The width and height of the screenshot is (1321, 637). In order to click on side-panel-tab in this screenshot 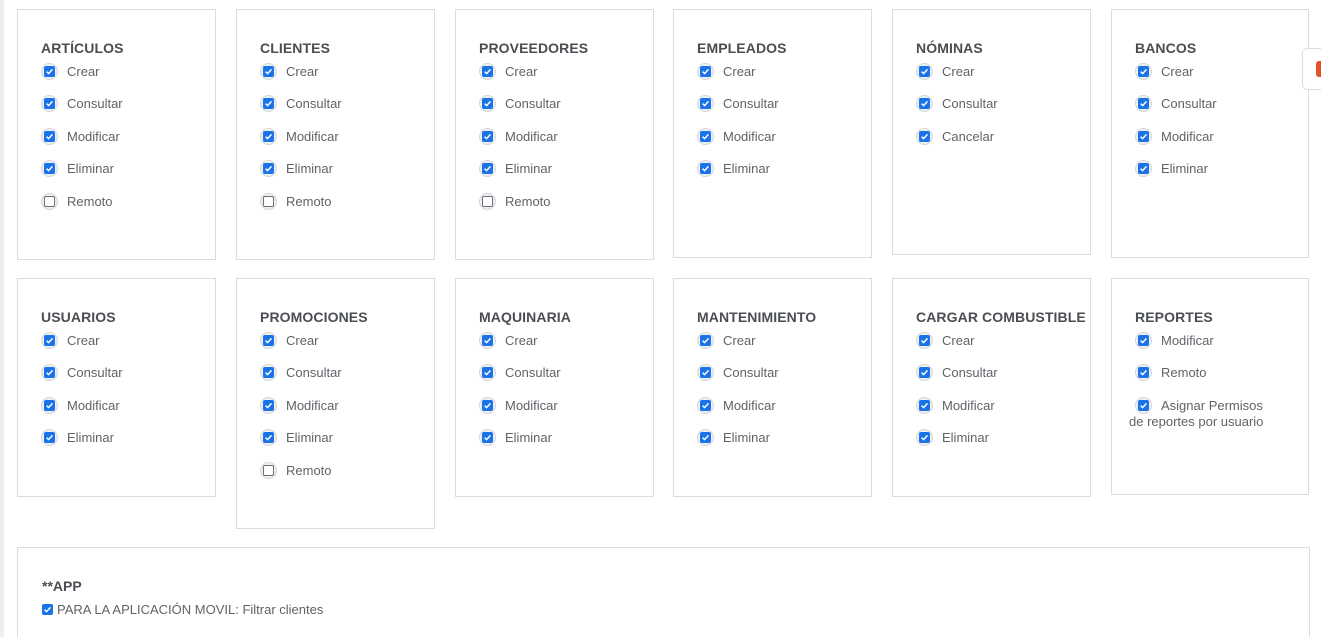, I will do `click(1311, 69)`.